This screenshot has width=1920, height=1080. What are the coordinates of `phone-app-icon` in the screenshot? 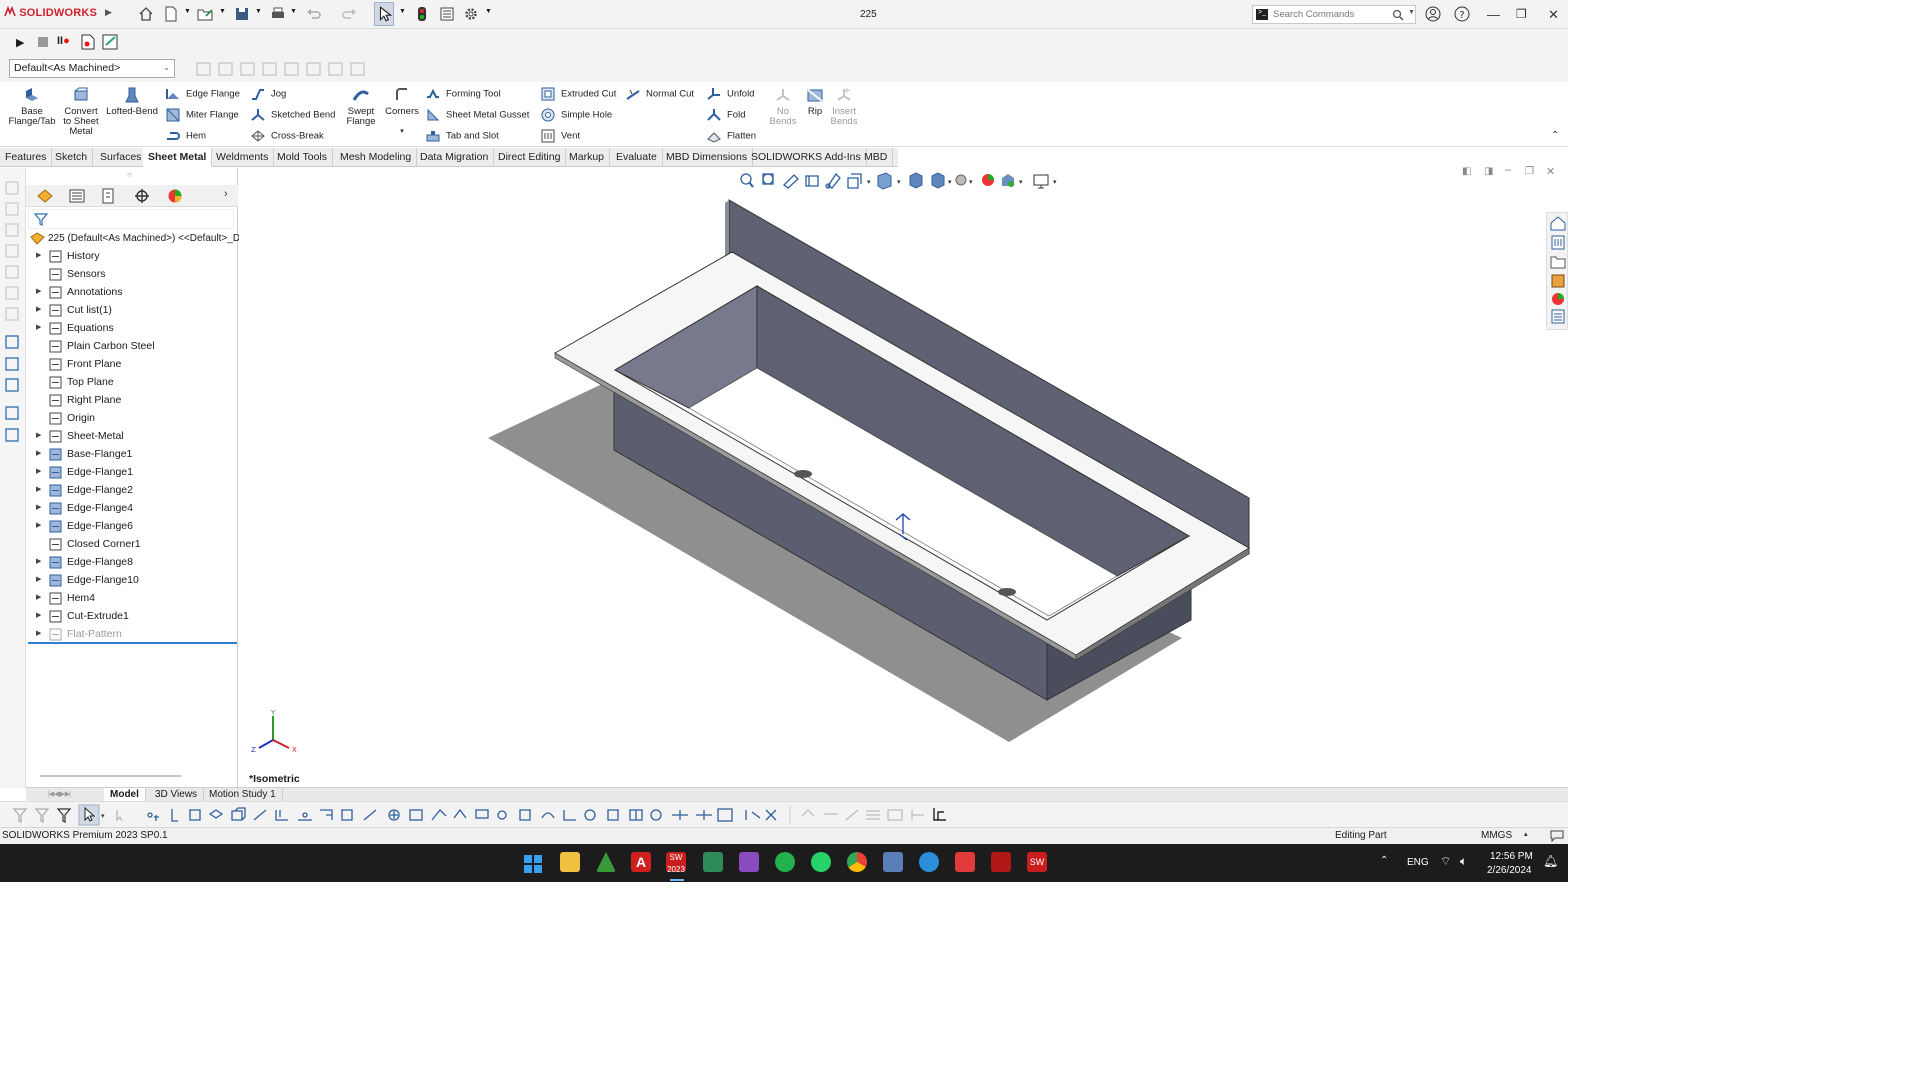 It's located at (785, 862).